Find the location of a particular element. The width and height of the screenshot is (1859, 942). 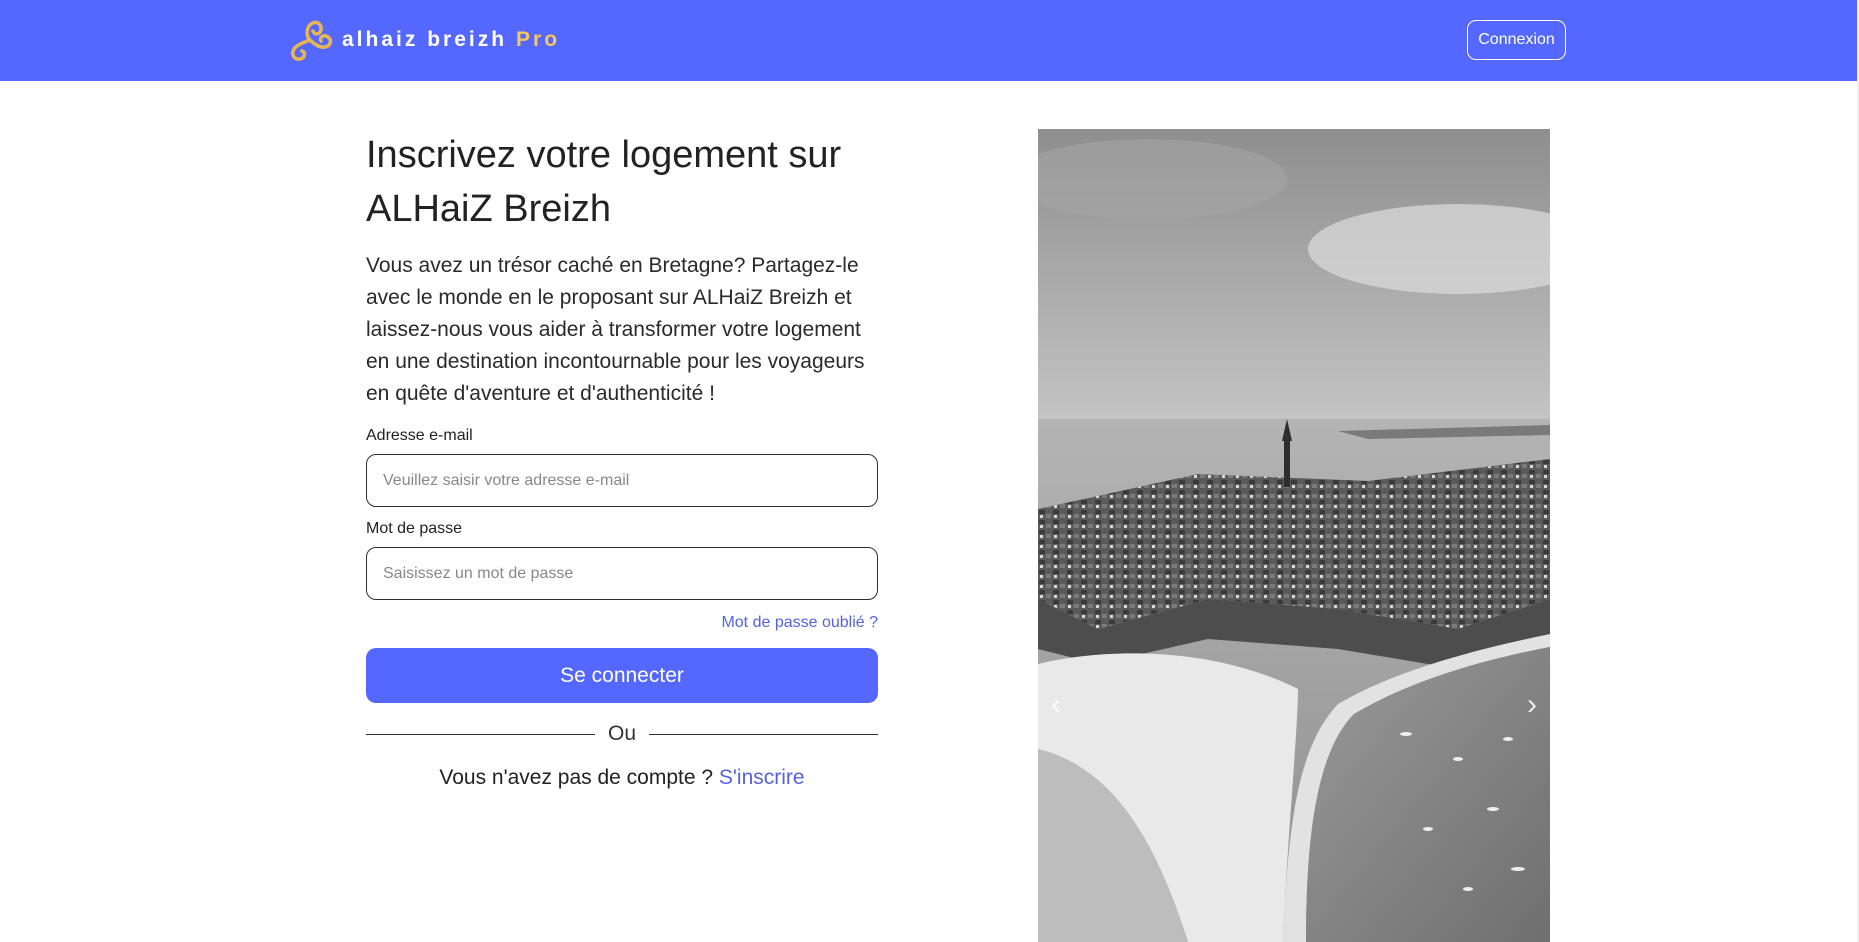

chevron-right-icon: › is located at coordinates (1532, 705).